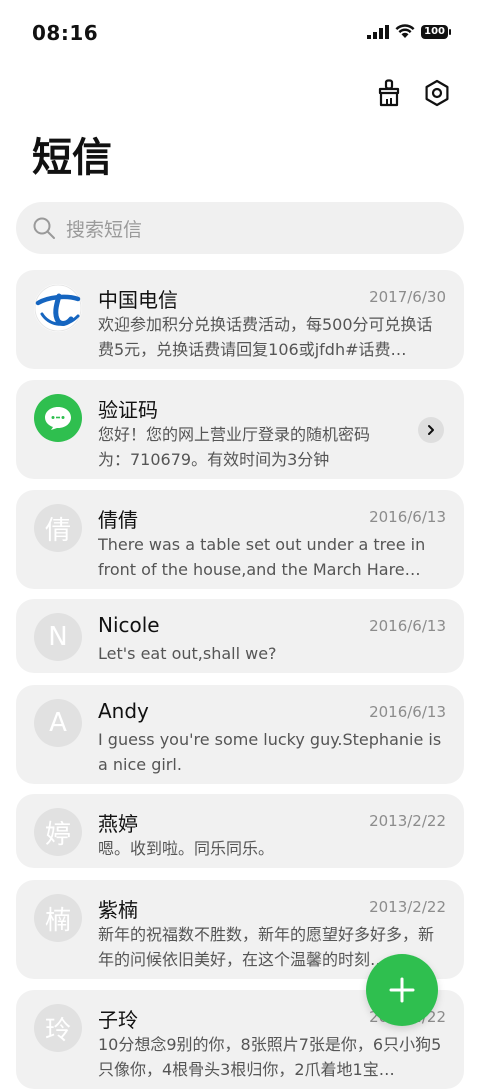  Describe the element at coordinates (138, 300) in the screenshot. I see `contact-name: 中国电信` at that location.